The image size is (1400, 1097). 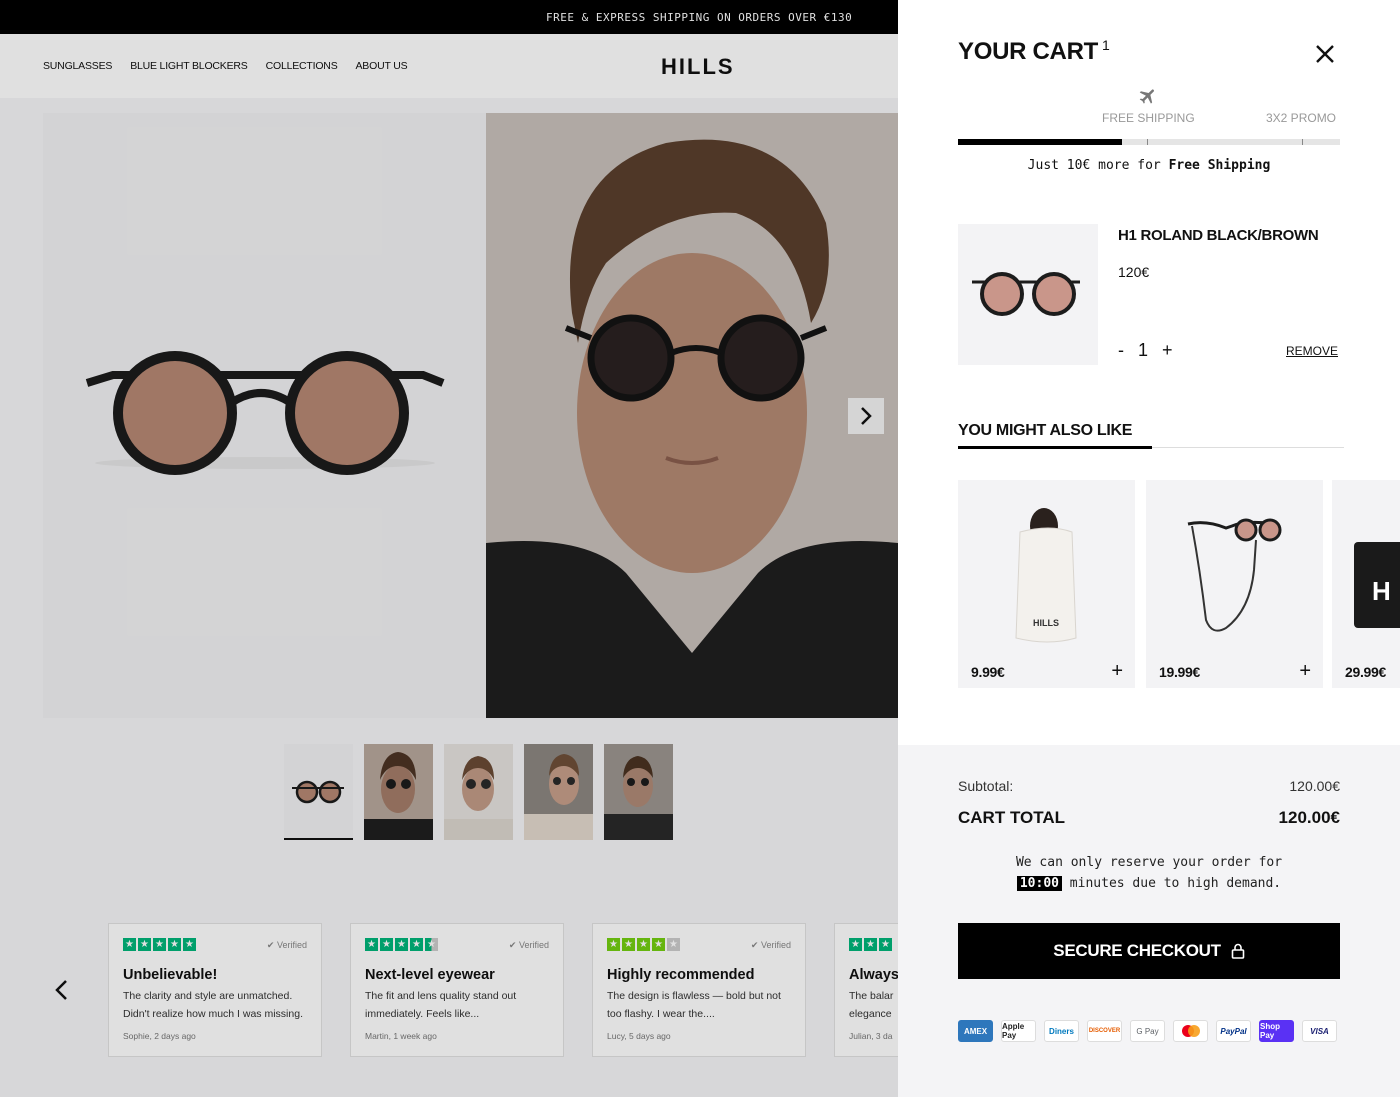 I want to click on sunglasses-image, so click(x=1026, y=293).